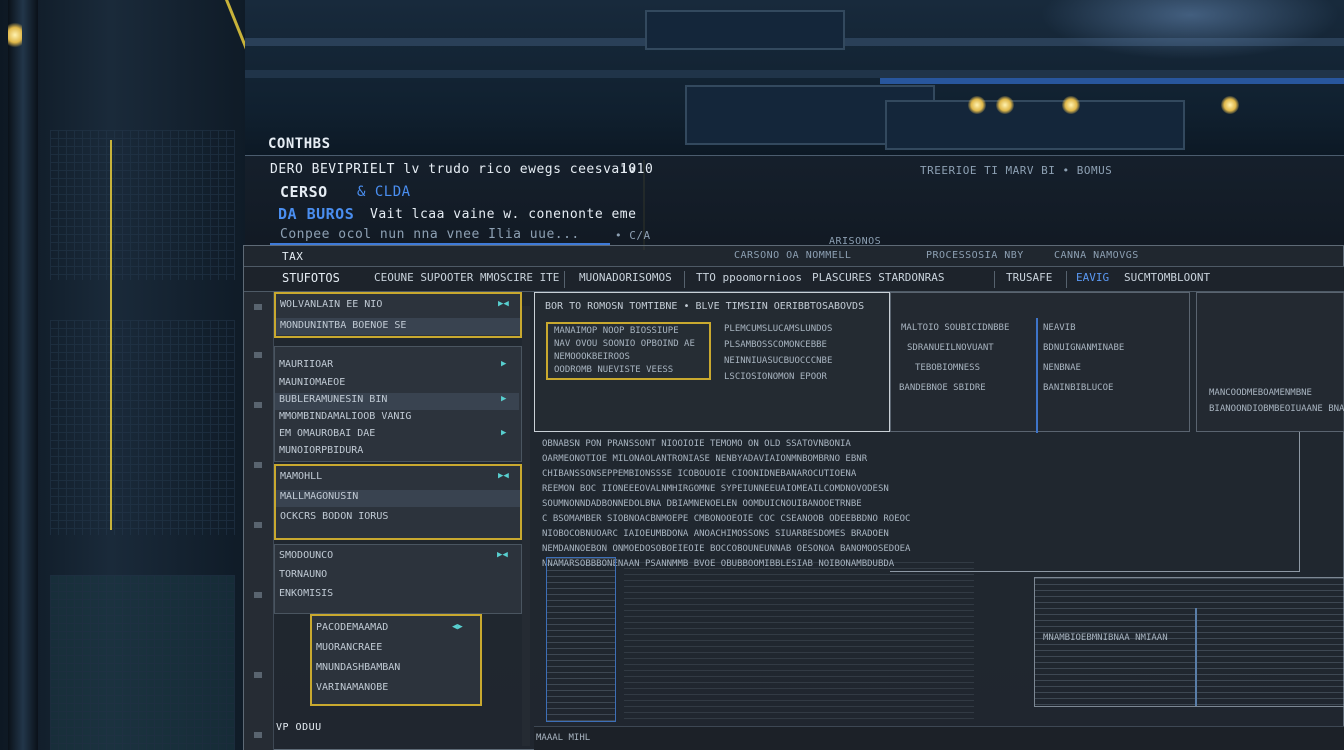 The height and width of the screenshot is (750, 1344). What do you see at coordinates (352, 631) in the screenshot?
I see `sidebar-item: PACODEMAAMAD` at bounding box center [352, 631].